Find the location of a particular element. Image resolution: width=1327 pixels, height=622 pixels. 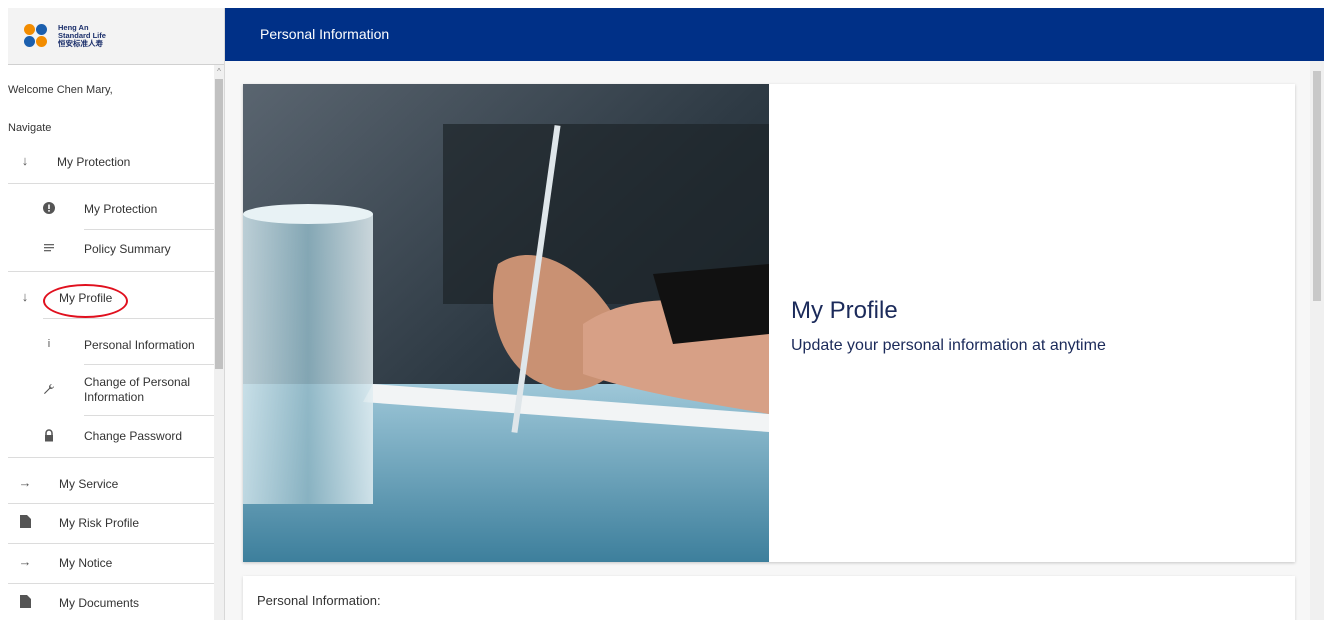

sidebar-item-my-service: My Service is located at coordinates (88, 484).